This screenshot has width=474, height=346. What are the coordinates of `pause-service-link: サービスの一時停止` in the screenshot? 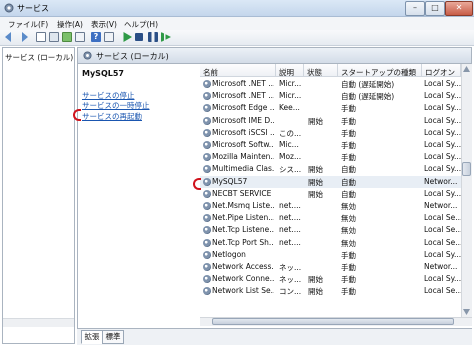 It's located at (116, 105).